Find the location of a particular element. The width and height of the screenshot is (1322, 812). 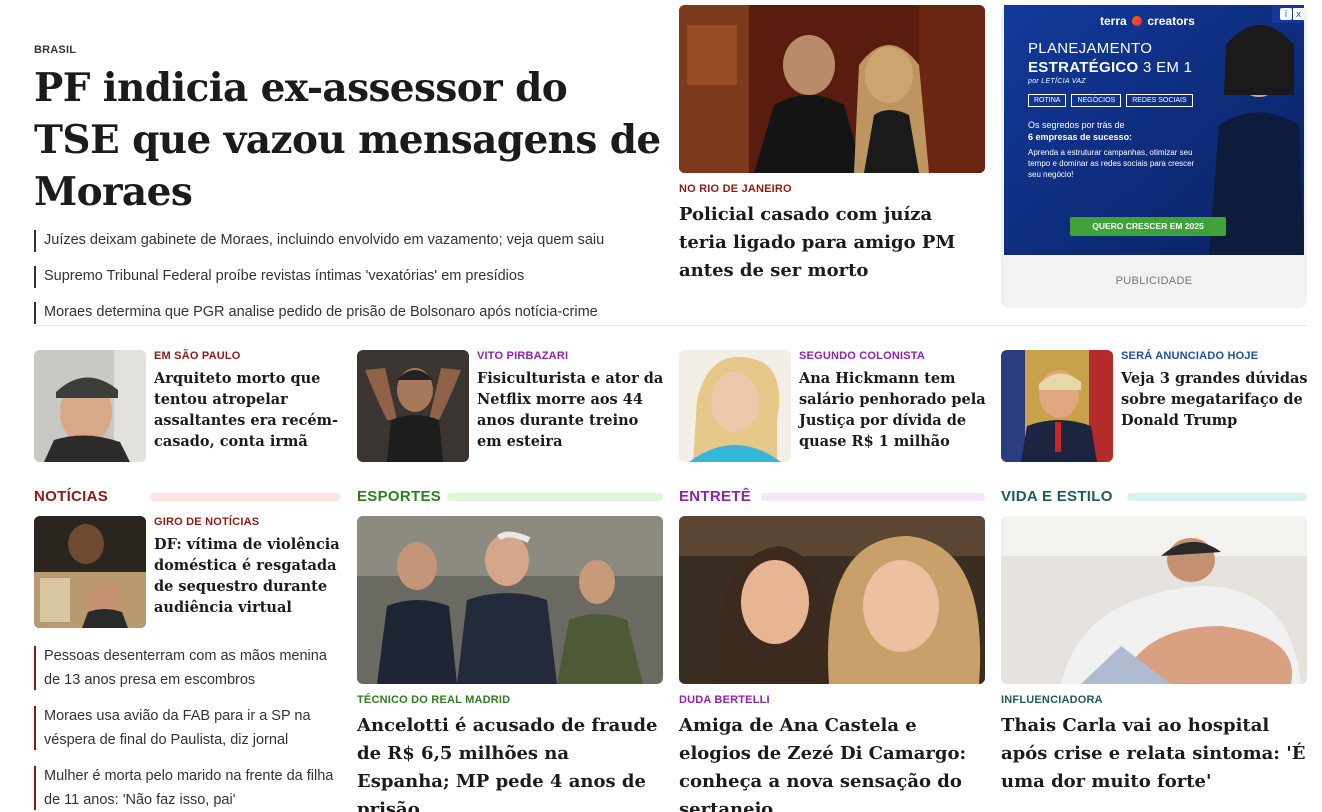

section-header-noticias: NOTÍCIAS is located at coordinates (187, 497).